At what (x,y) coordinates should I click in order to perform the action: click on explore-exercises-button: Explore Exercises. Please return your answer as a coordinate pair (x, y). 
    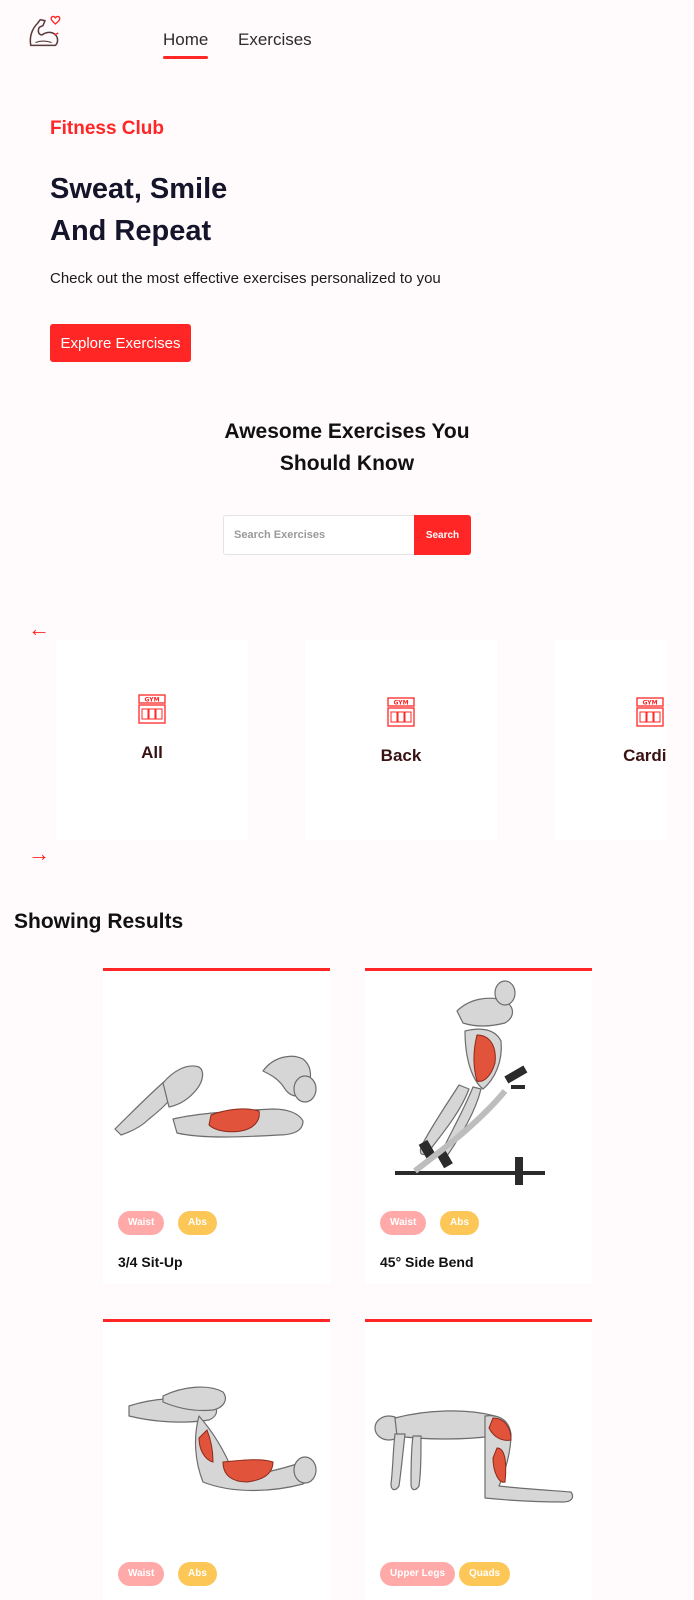
    Looking at the image, I should click on (120, 343).